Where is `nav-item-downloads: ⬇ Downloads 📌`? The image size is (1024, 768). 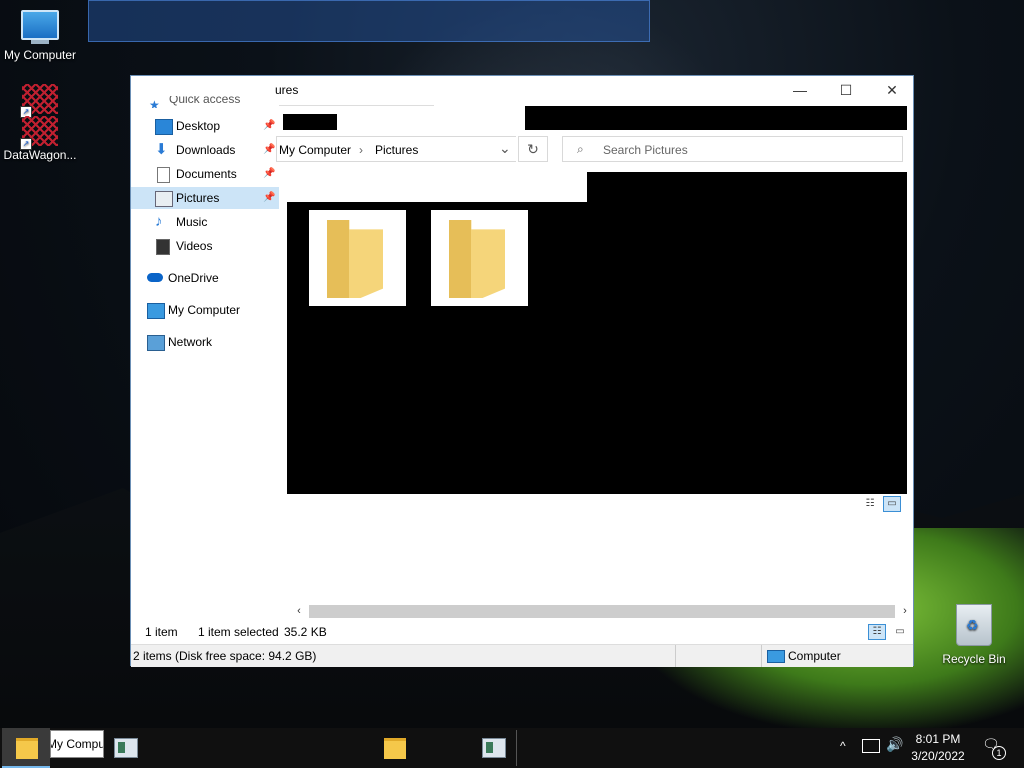 nav-item-downloads: ⬇ Downloads 📌 is located at coordinates (205, 150).